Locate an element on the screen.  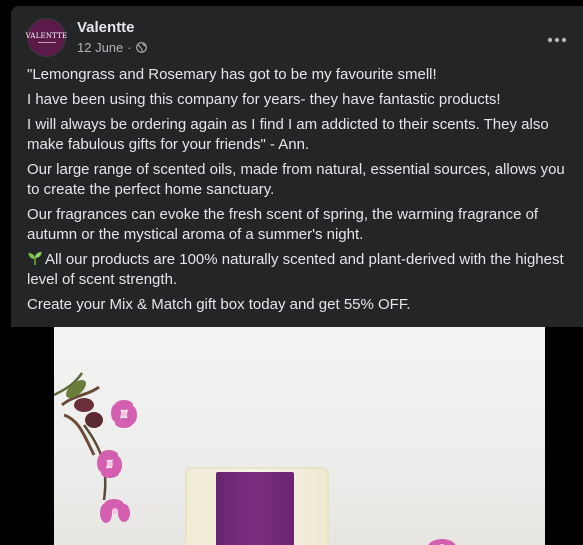
page-name: Valentte is located at coordinates (106, 27).